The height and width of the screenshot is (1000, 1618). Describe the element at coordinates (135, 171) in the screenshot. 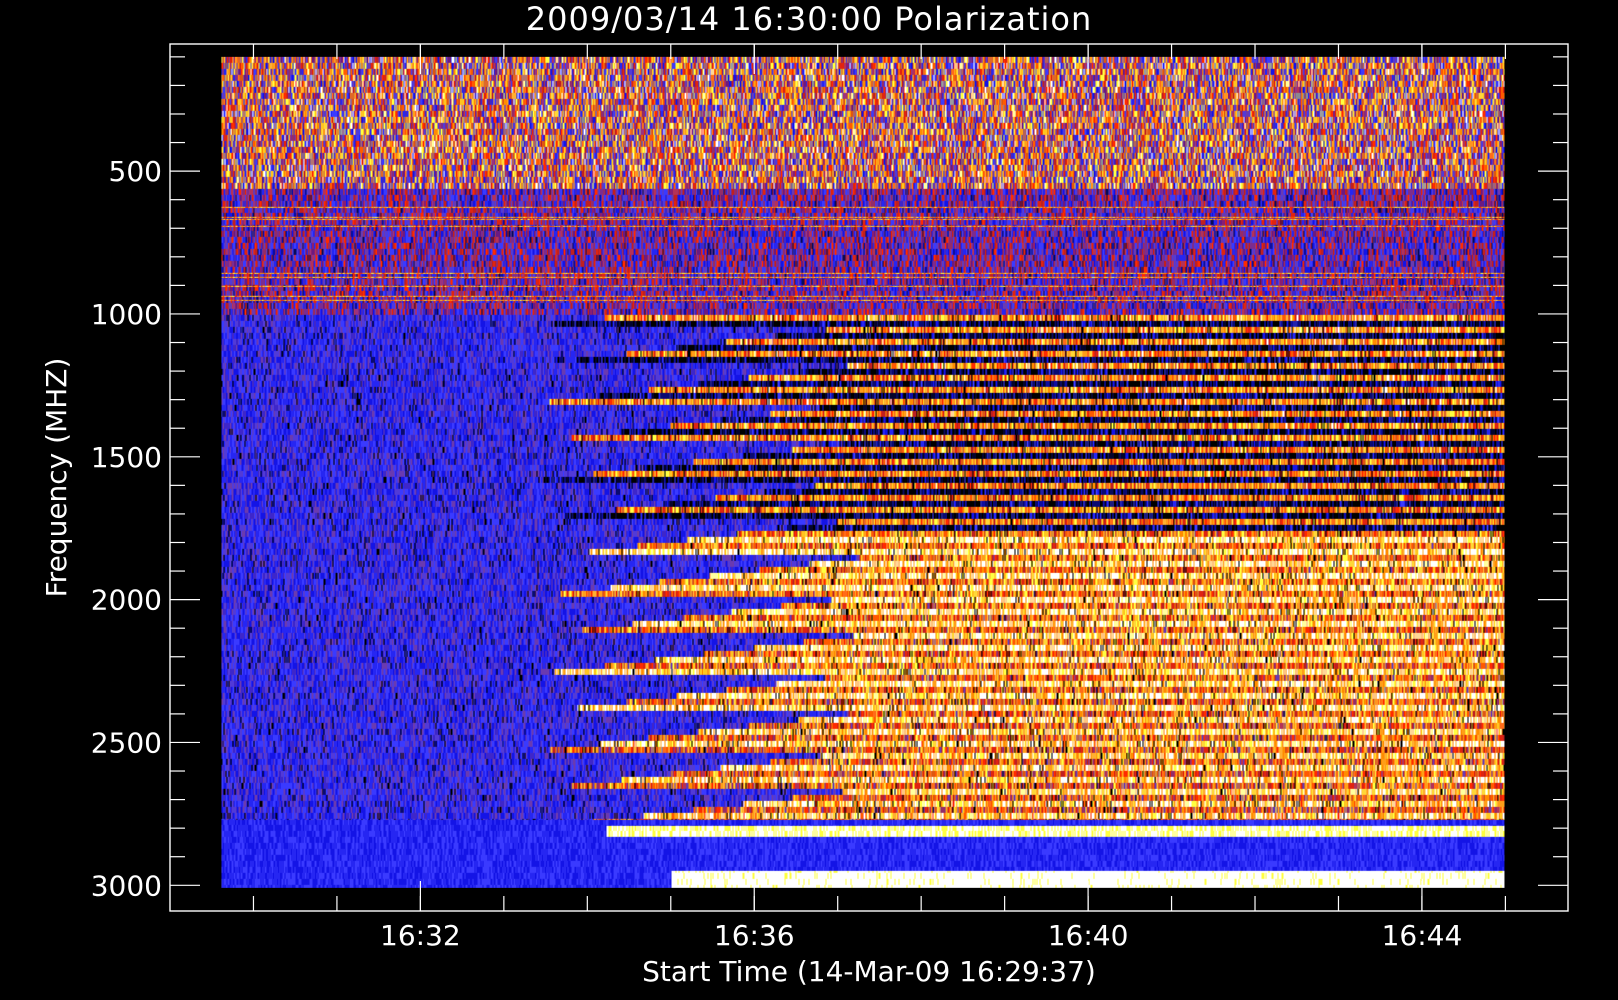

I see `y-tick-label: 500` at that location.